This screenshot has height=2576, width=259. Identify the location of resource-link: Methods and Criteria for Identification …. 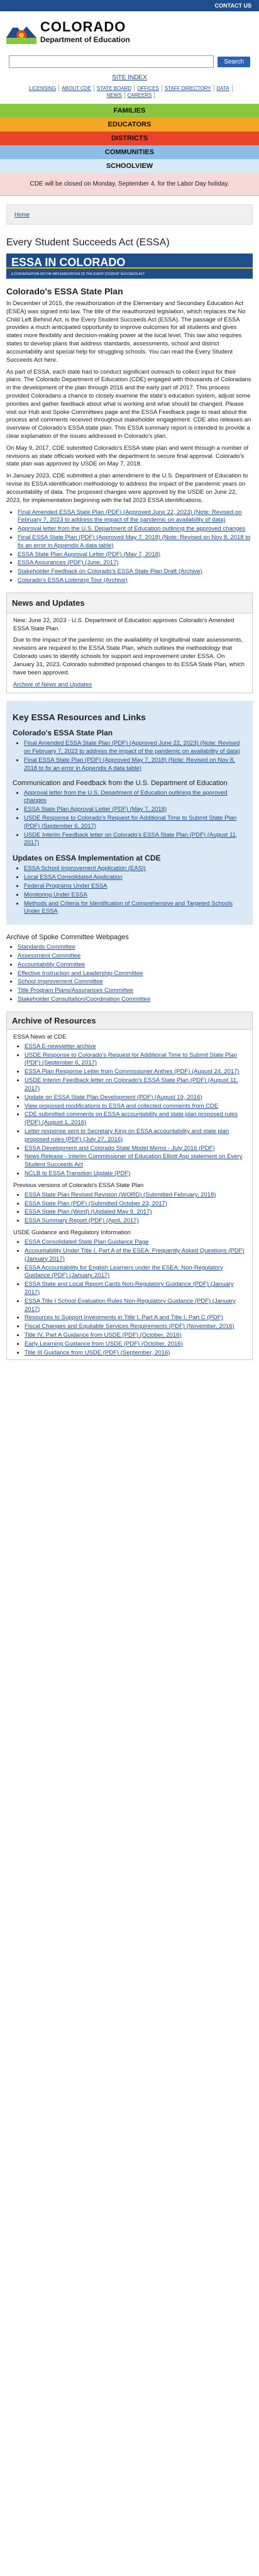
(128, 907).